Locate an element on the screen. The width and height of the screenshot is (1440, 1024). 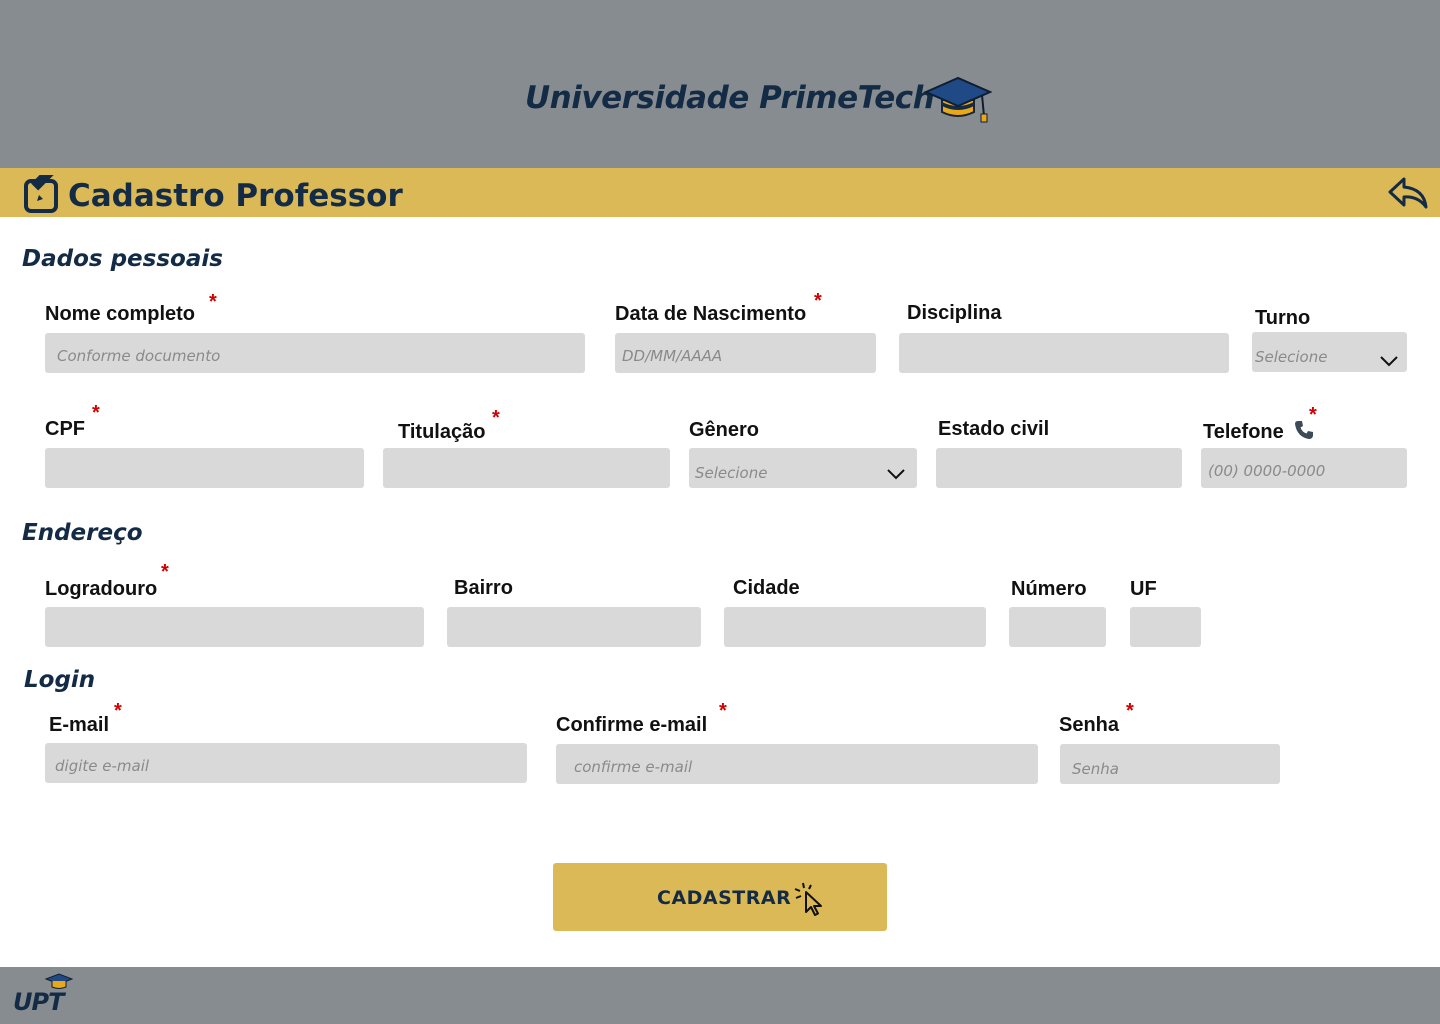
footer is located at coordinates (720, 995).